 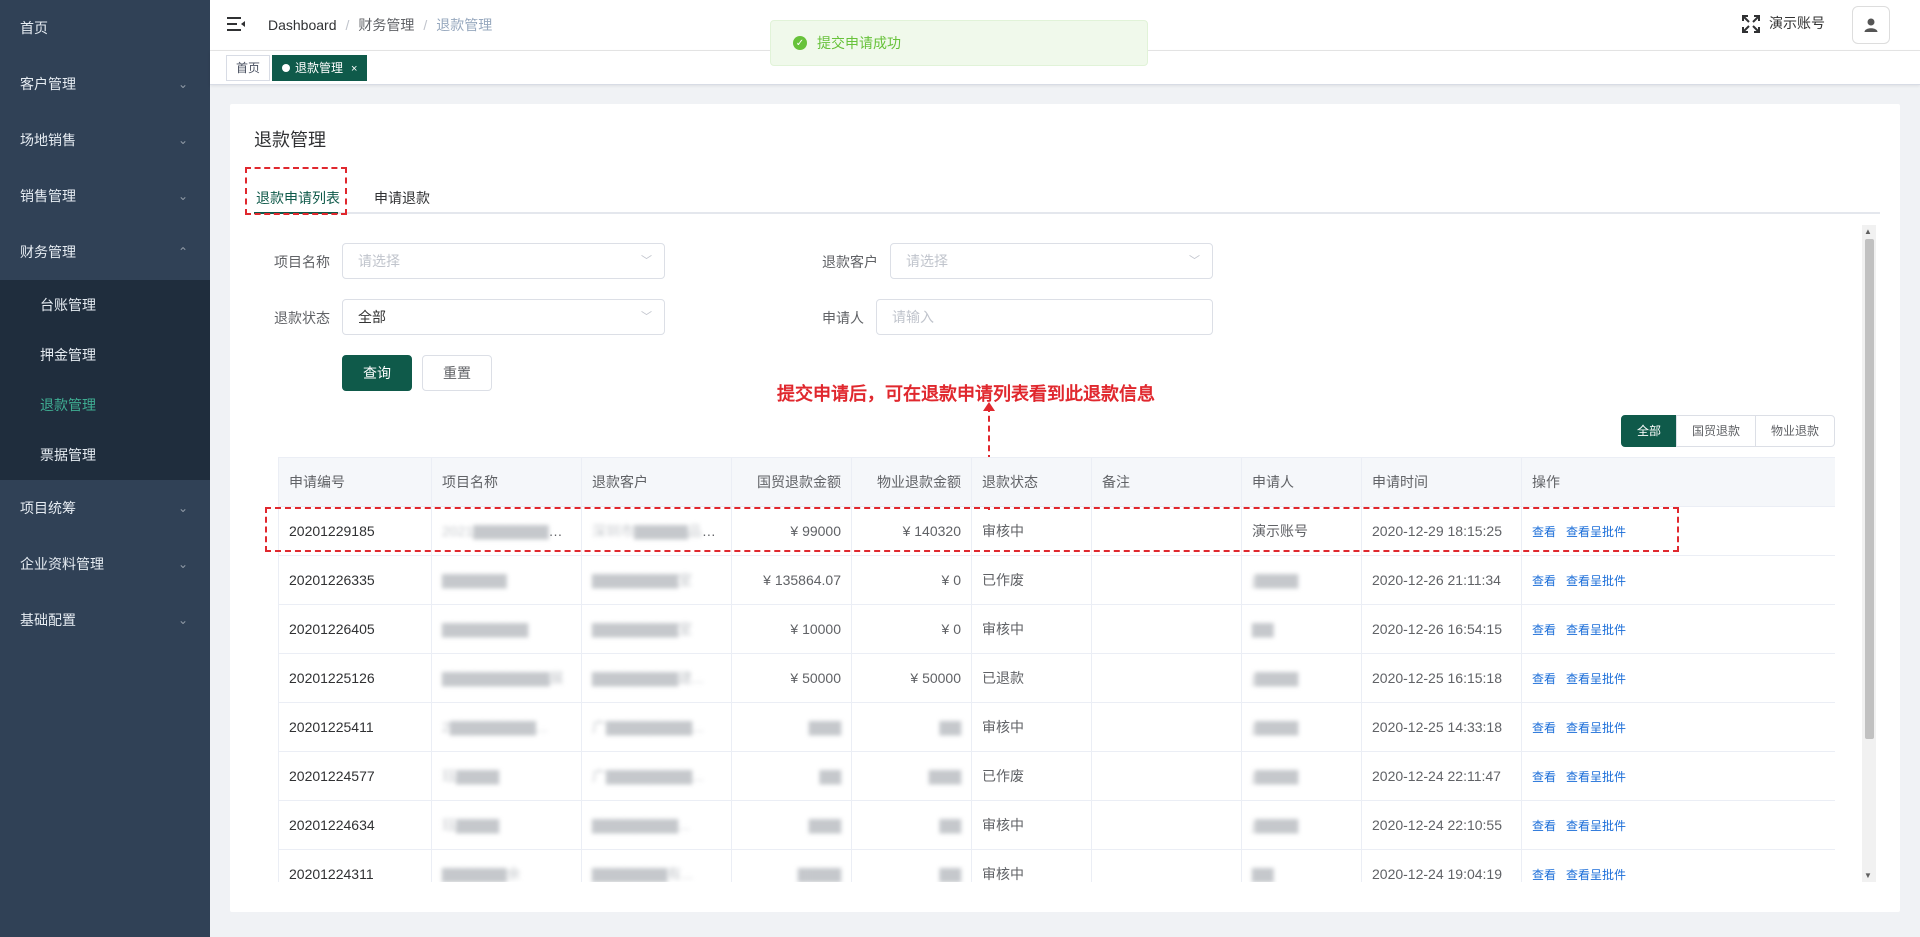 What do you see at coordinates (182, 620) in the screenshot?
I see `chevron-down-icon: ⌄` at bounding box center [182, 620].